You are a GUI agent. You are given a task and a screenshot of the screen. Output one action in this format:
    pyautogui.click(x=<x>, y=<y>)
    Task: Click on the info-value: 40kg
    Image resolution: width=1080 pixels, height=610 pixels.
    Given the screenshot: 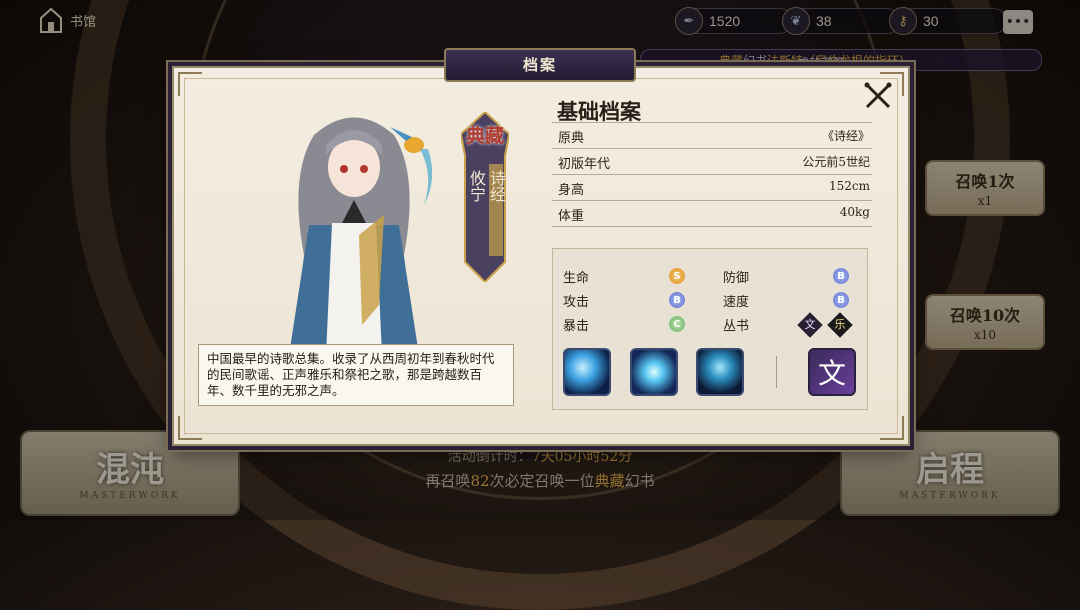 What is the action you would take?
    pyautogui.click(x=854, y=212)
    